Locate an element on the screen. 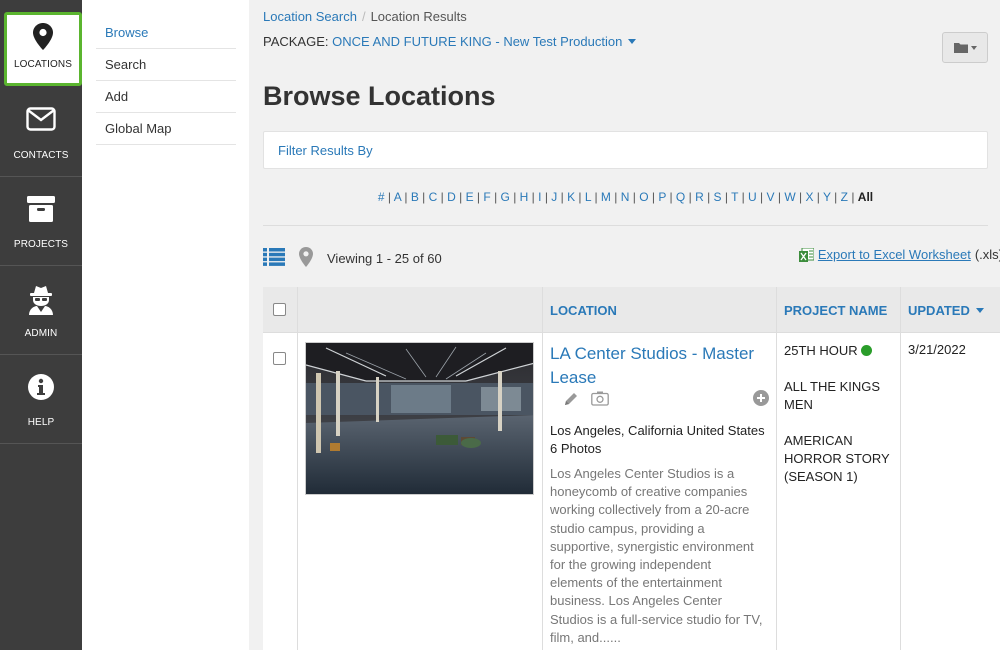 The width and height of the screenshot is (1000, 650). divider is located at coordinates (625, 225).